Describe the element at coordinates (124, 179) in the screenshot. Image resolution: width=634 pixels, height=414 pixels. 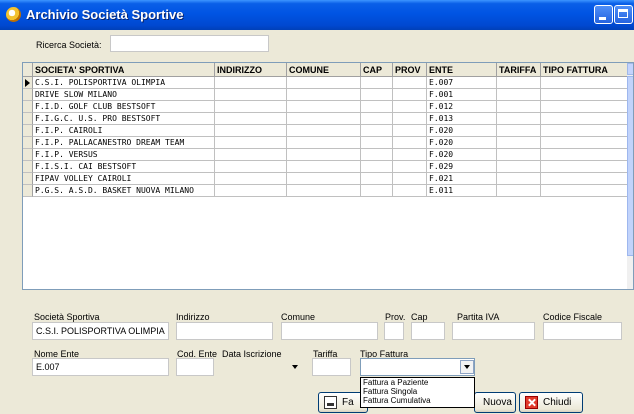
I see `table-cell: FIPAV VOLLEY CAIROLI` at that location.